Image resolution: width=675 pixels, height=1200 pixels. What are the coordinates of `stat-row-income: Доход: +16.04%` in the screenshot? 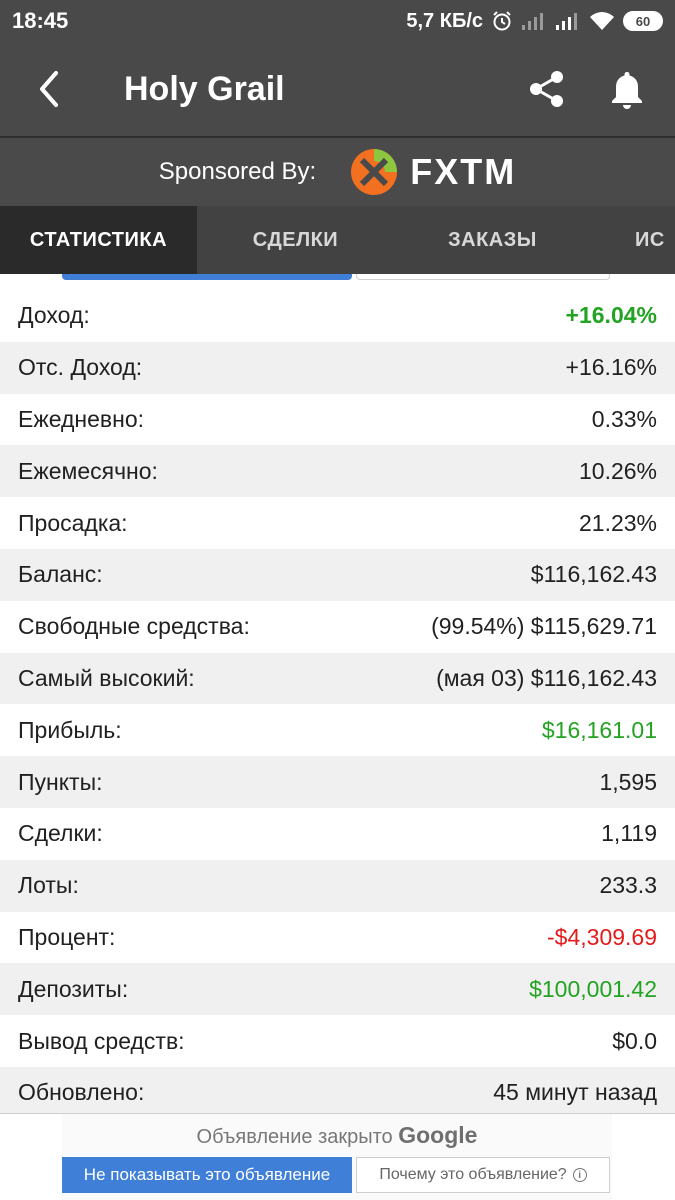 It's located at (337, 316).